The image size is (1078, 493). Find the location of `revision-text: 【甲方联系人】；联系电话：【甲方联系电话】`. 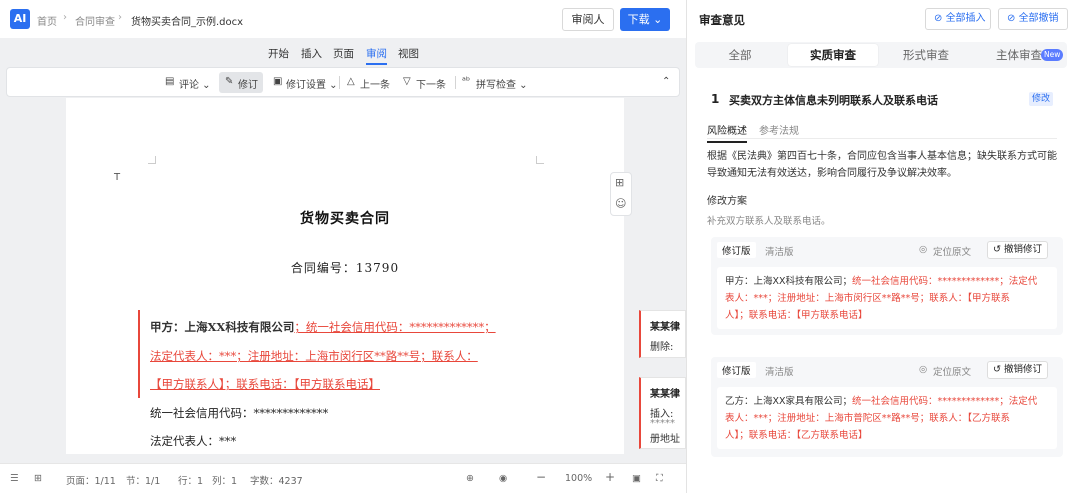

revision-text: 【甲方联系人】；联系电话：【甲方联系电话】 is located at coordinates (265, 384).